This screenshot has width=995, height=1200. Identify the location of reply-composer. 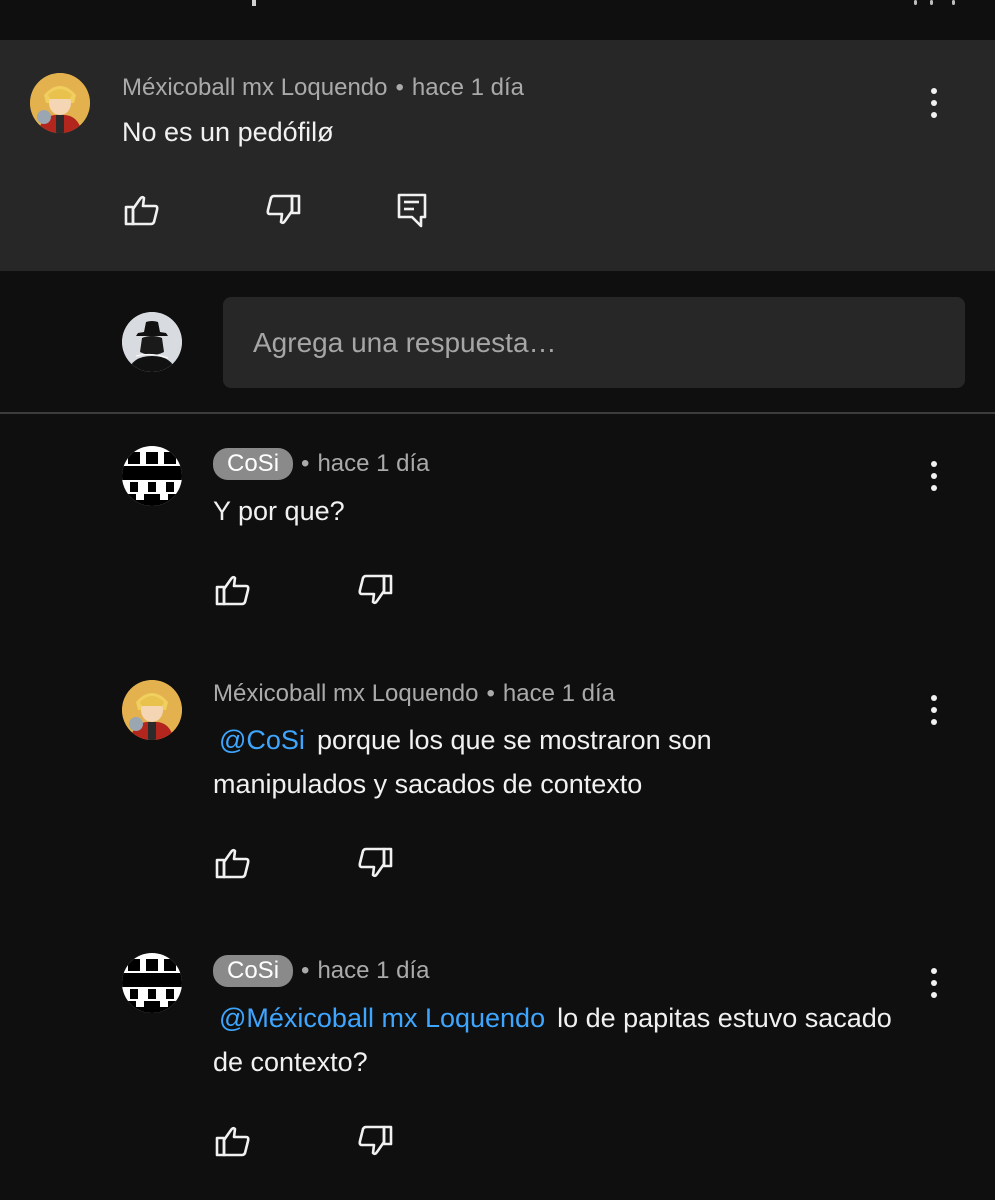
(497, 342).